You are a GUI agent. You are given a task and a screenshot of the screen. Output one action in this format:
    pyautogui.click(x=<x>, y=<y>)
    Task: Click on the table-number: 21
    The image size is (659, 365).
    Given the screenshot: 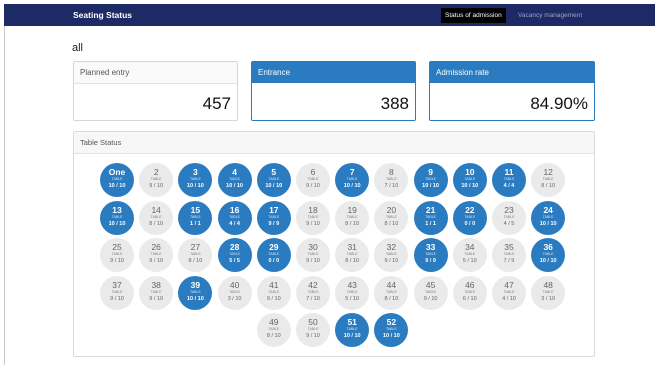 What is the action you would take?
    pyautogui.click(x=430, y=209)
    